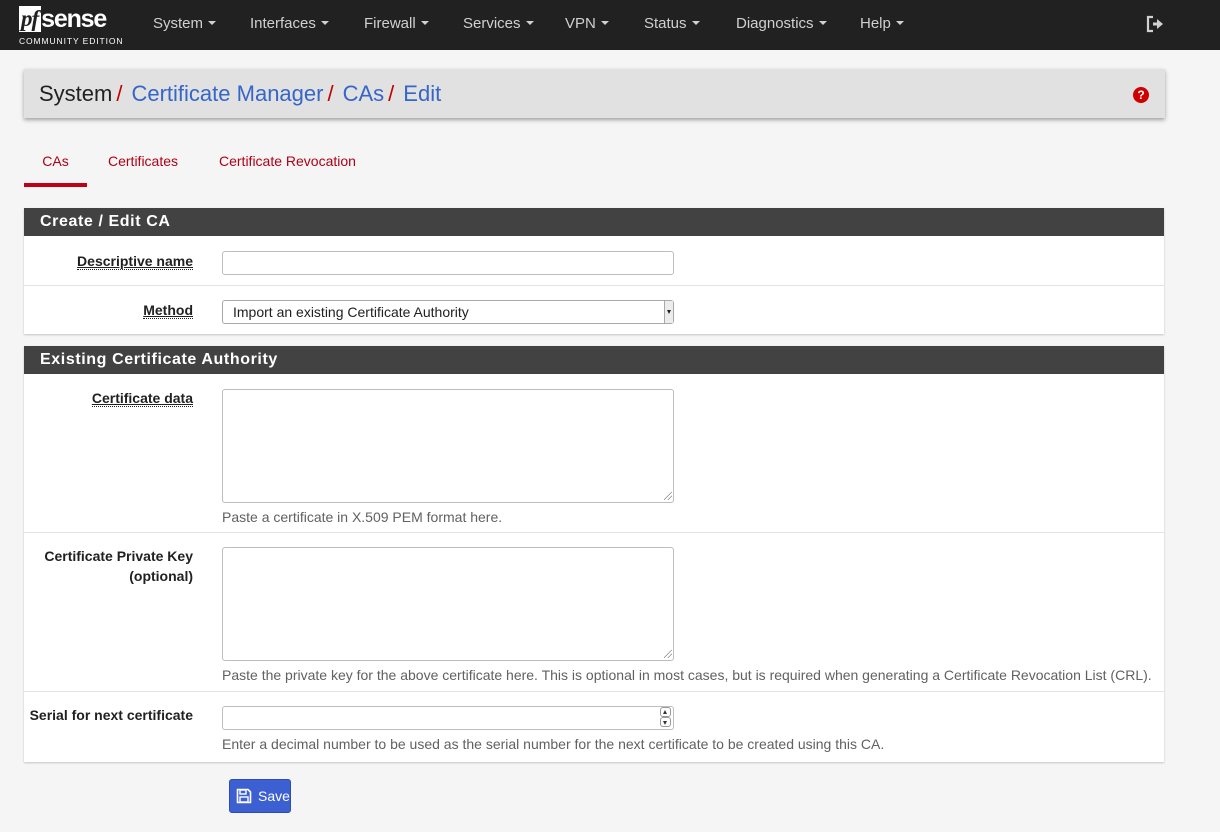 This screenshot has width=1220, height=832. Describe the element at coordinates (283, 23) in the screenshot. I see `nav-interfaces-label: Interfaces` at that location.